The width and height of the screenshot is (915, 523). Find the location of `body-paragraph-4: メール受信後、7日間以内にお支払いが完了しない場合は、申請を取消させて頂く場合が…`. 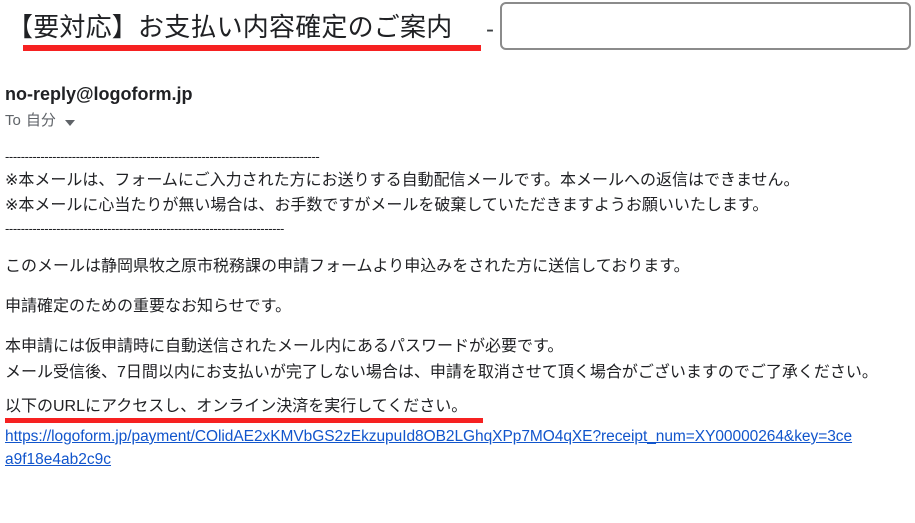

body-paragraph-4: メール受信後、7日間以内にお支払いが完了しない場合は、申請を取消させて頂く場合が… is located at coordinates (441, 372).